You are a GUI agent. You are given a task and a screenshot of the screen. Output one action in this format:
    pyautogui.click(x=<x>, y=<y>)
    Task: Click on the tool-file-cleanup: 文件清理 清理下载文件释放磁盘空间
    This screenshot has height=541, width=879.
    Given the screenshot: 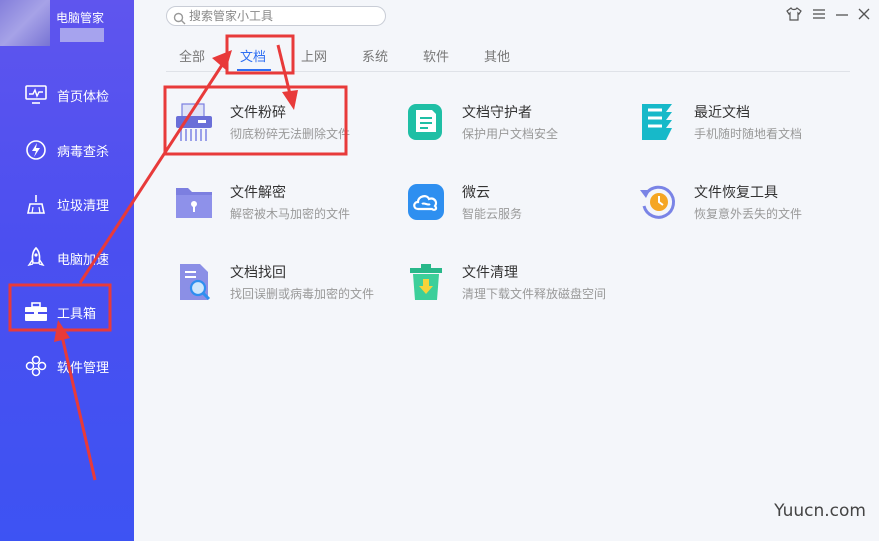 What is the action you would take?
    pyautogui.click(x=516, y=288)
    